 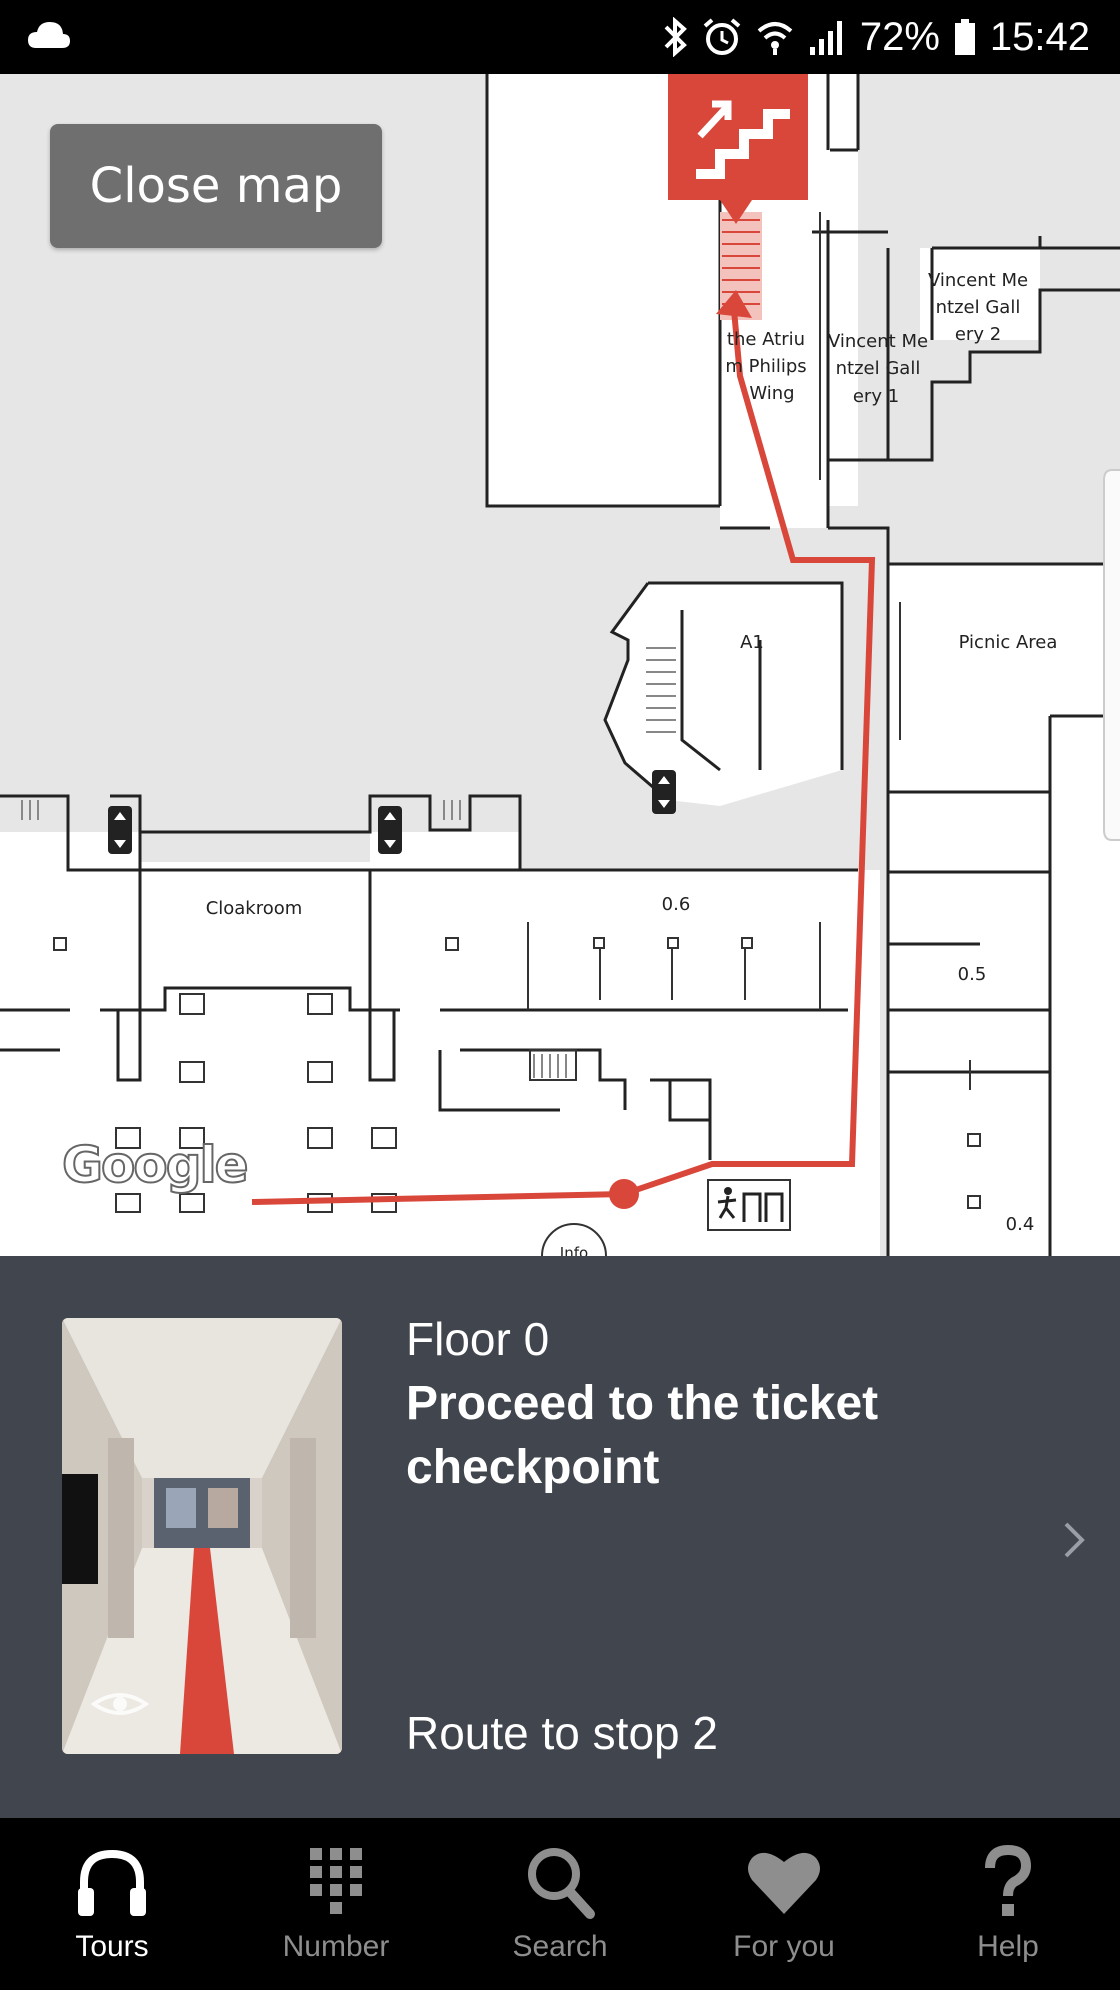 What do you see at coordinates (675, 37) in the screenshot?
I see `bluetooth-icon` at bounding box center [675, 37].